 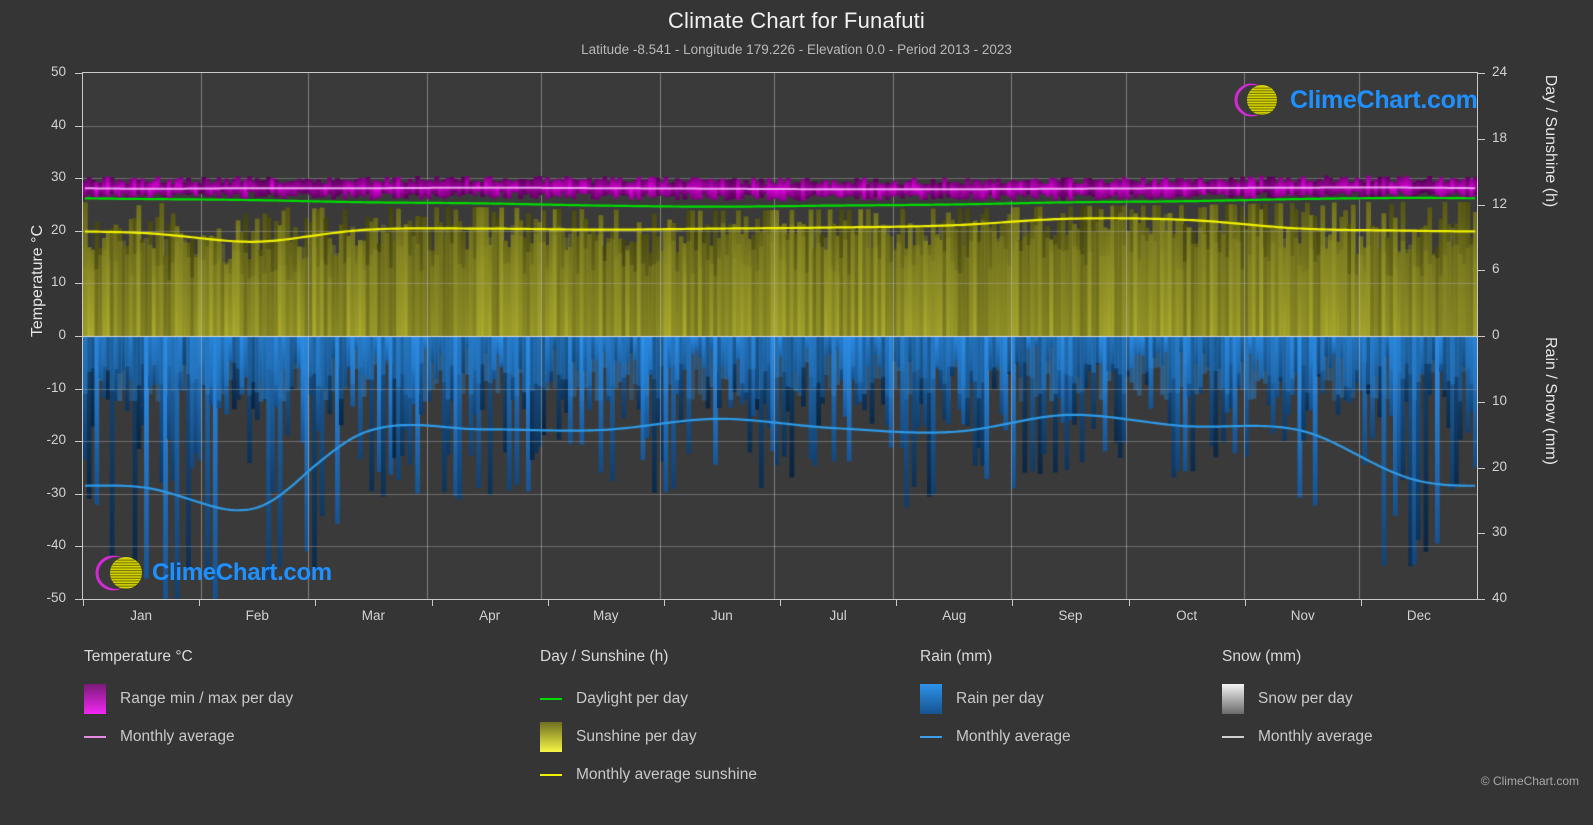 What do you see at coordinates (636, 736) in the screenshot?
I see `legend-item-label: Sunshine per day` at bounding box center [636, 736].